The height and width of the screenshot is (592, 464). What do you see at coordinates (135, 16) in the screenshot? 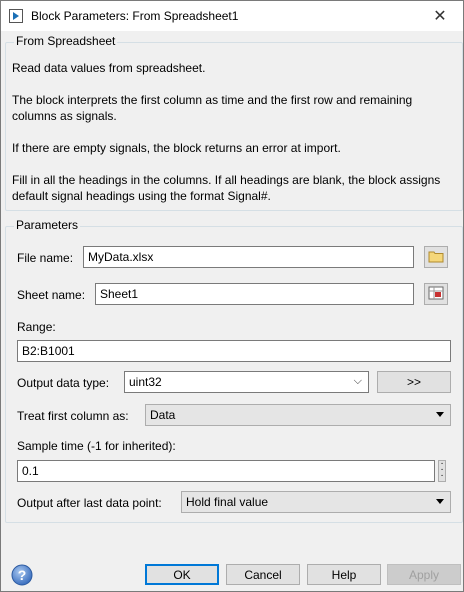
I see `window-title: Block Parameters: From Spreadsheet1` at bounding box center [135, 16].